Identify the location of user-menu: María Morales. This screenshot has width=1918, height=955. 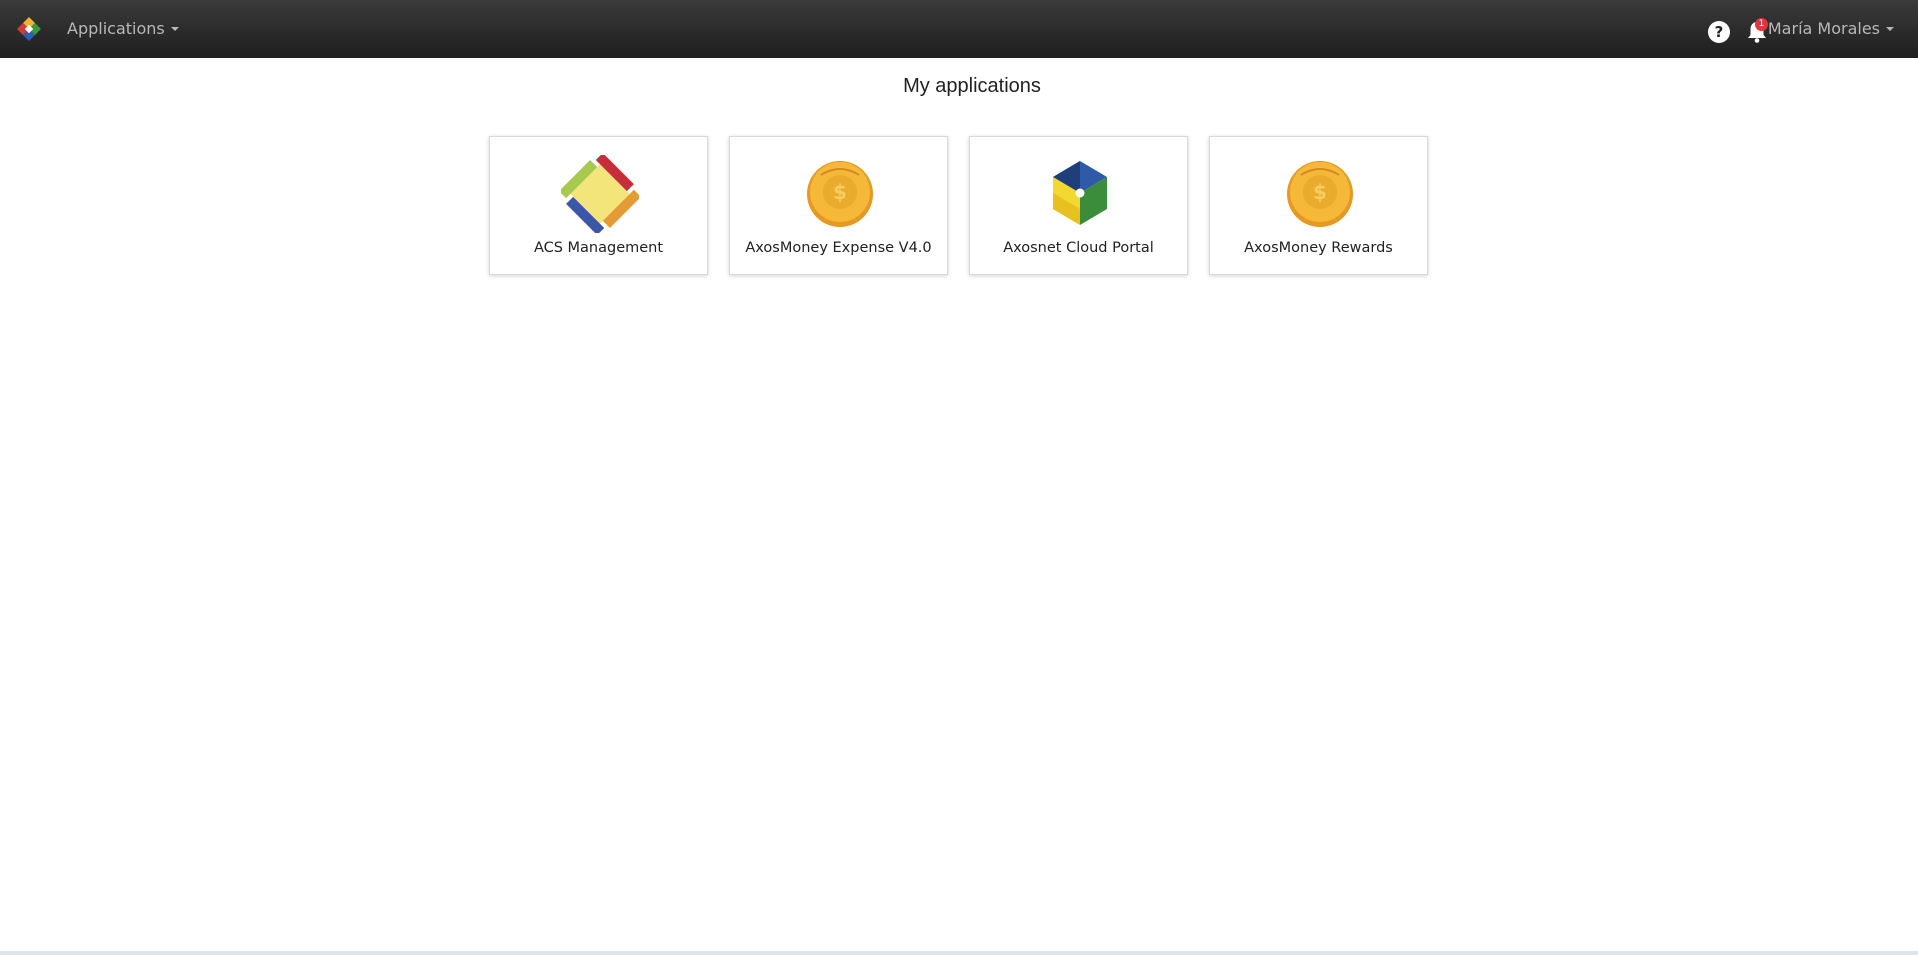
(1831, 29).